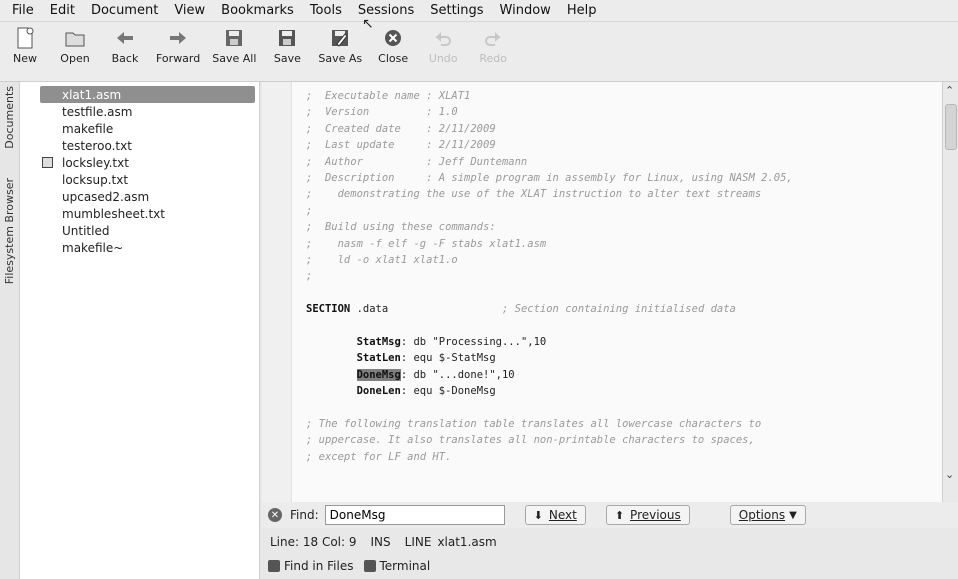  I want to click on document-name: mumblesheet.txt, so click(113, 213).